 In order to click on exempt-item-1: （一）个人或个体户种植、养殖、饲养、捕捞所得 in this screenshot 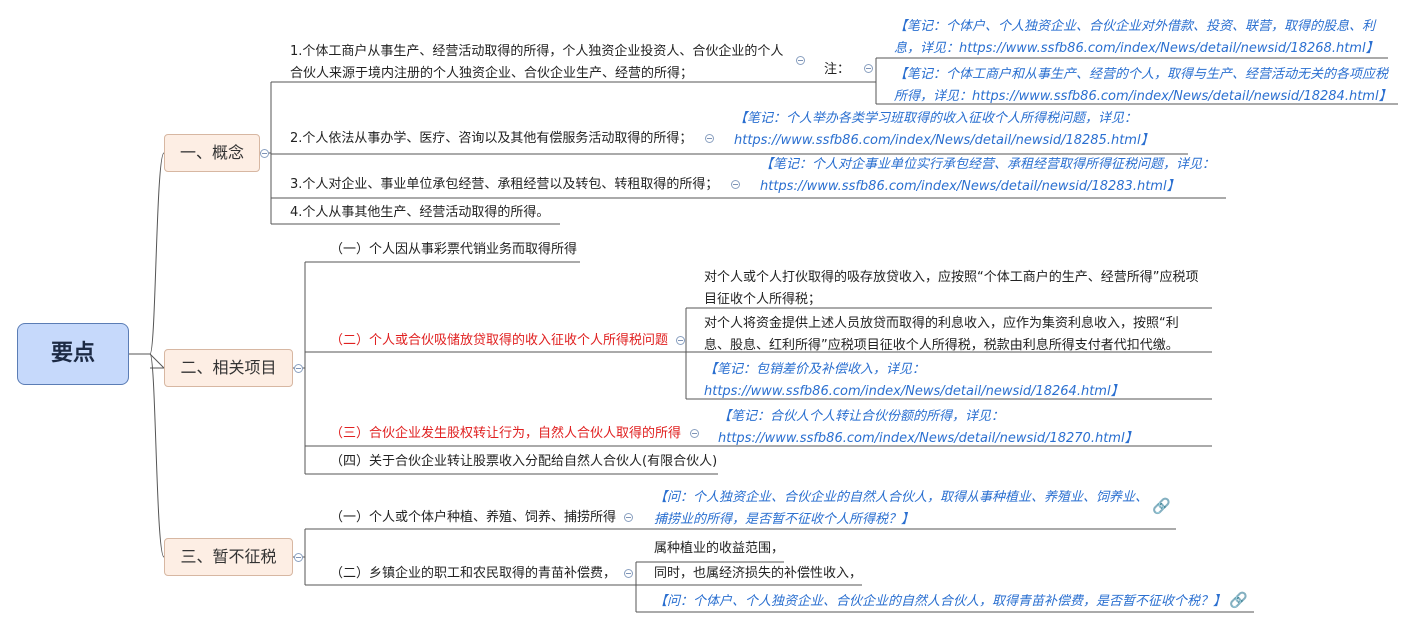, I will do `click(473, 518)`.